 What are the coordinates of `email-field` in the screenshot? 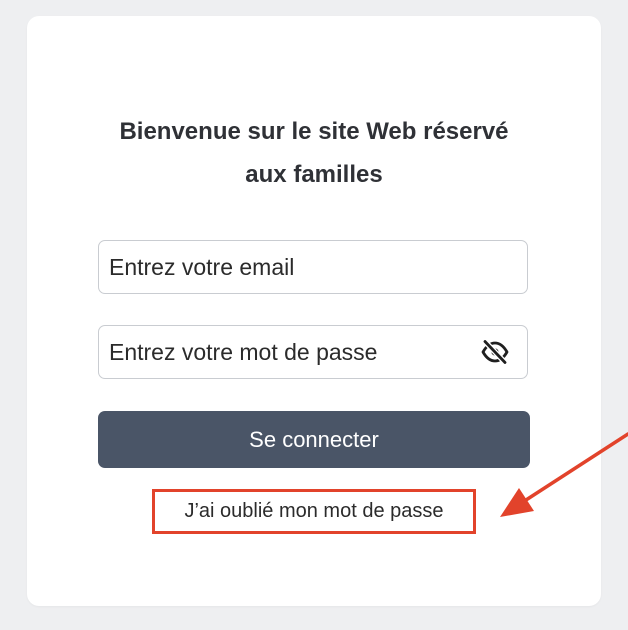 It's located at (313, 267).